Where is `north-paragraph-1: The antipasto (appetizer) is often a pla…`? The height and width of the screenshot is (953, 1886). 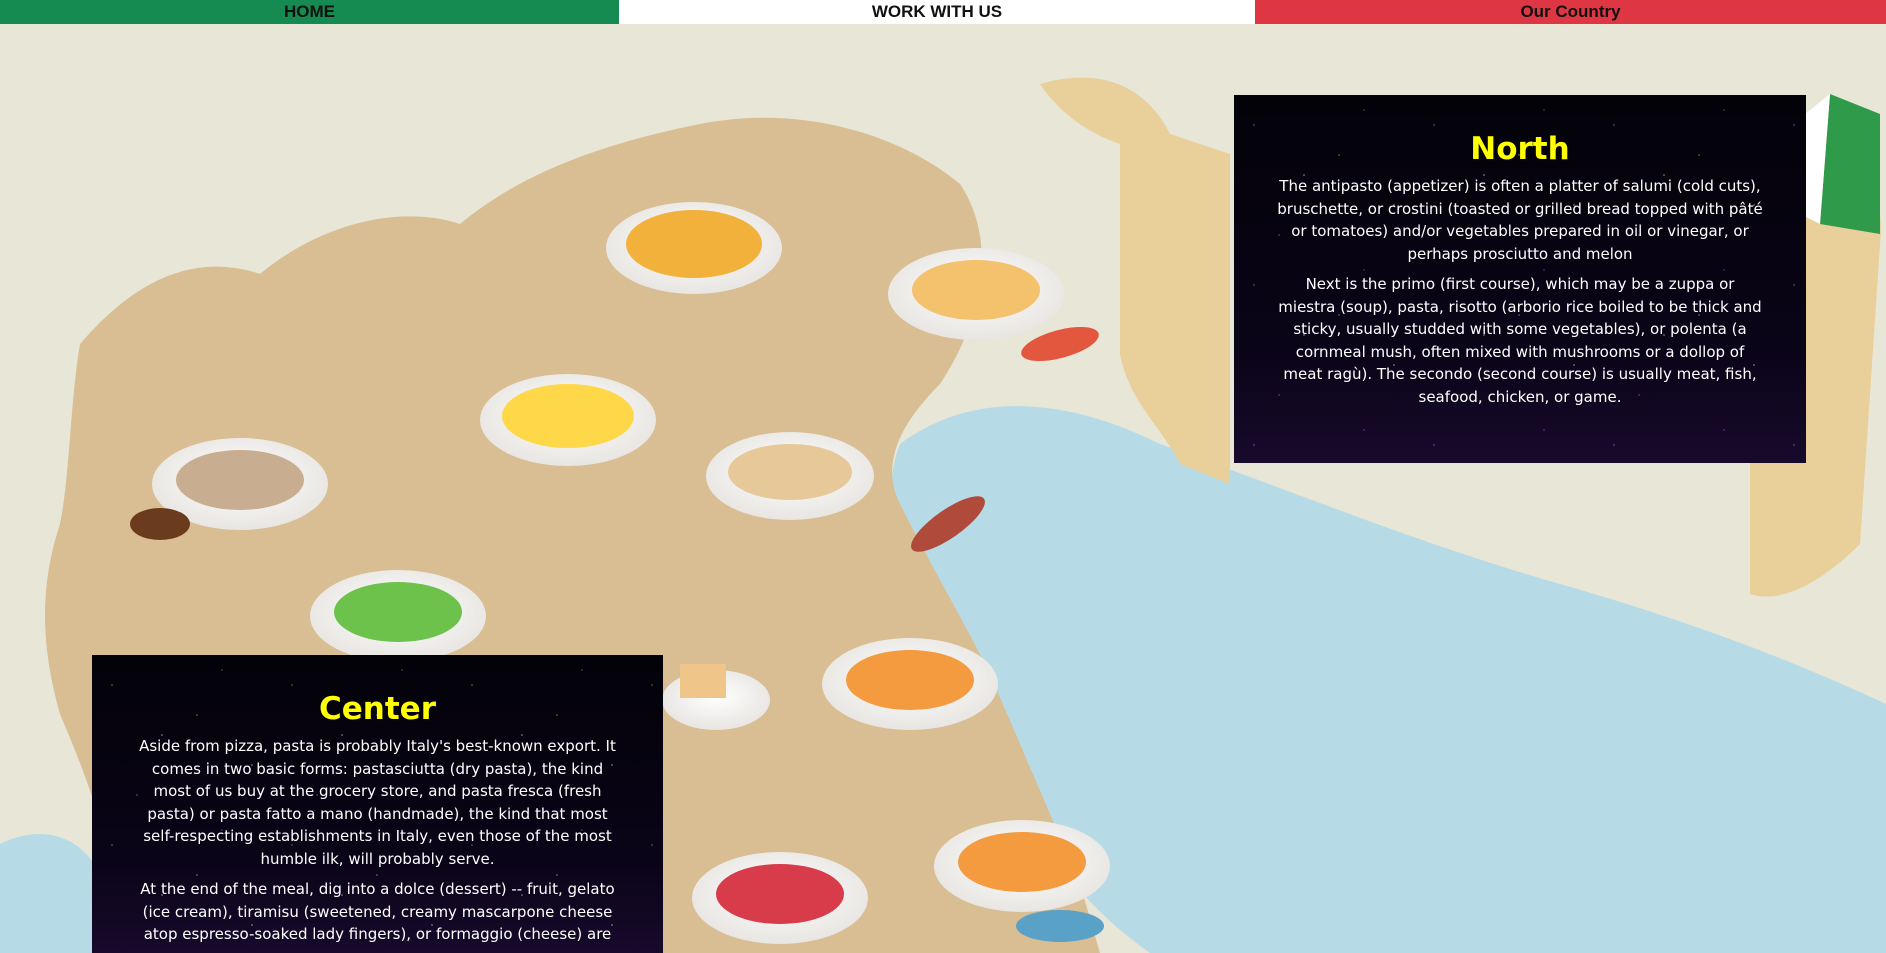
north-paragraph-1: The antipasto (appetizer) is often a pla… is located at coordinates (1520, 220).